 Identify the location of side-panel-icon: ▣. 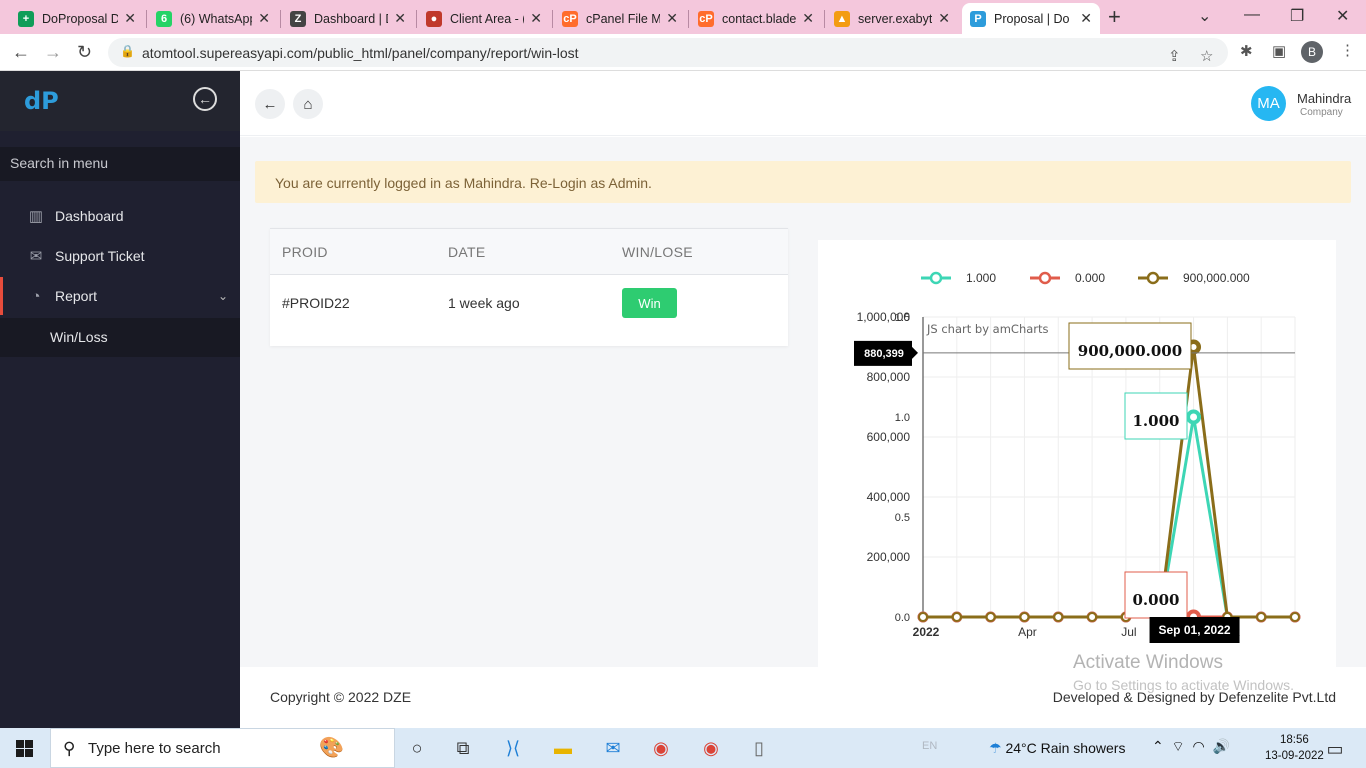
(1279, 51).